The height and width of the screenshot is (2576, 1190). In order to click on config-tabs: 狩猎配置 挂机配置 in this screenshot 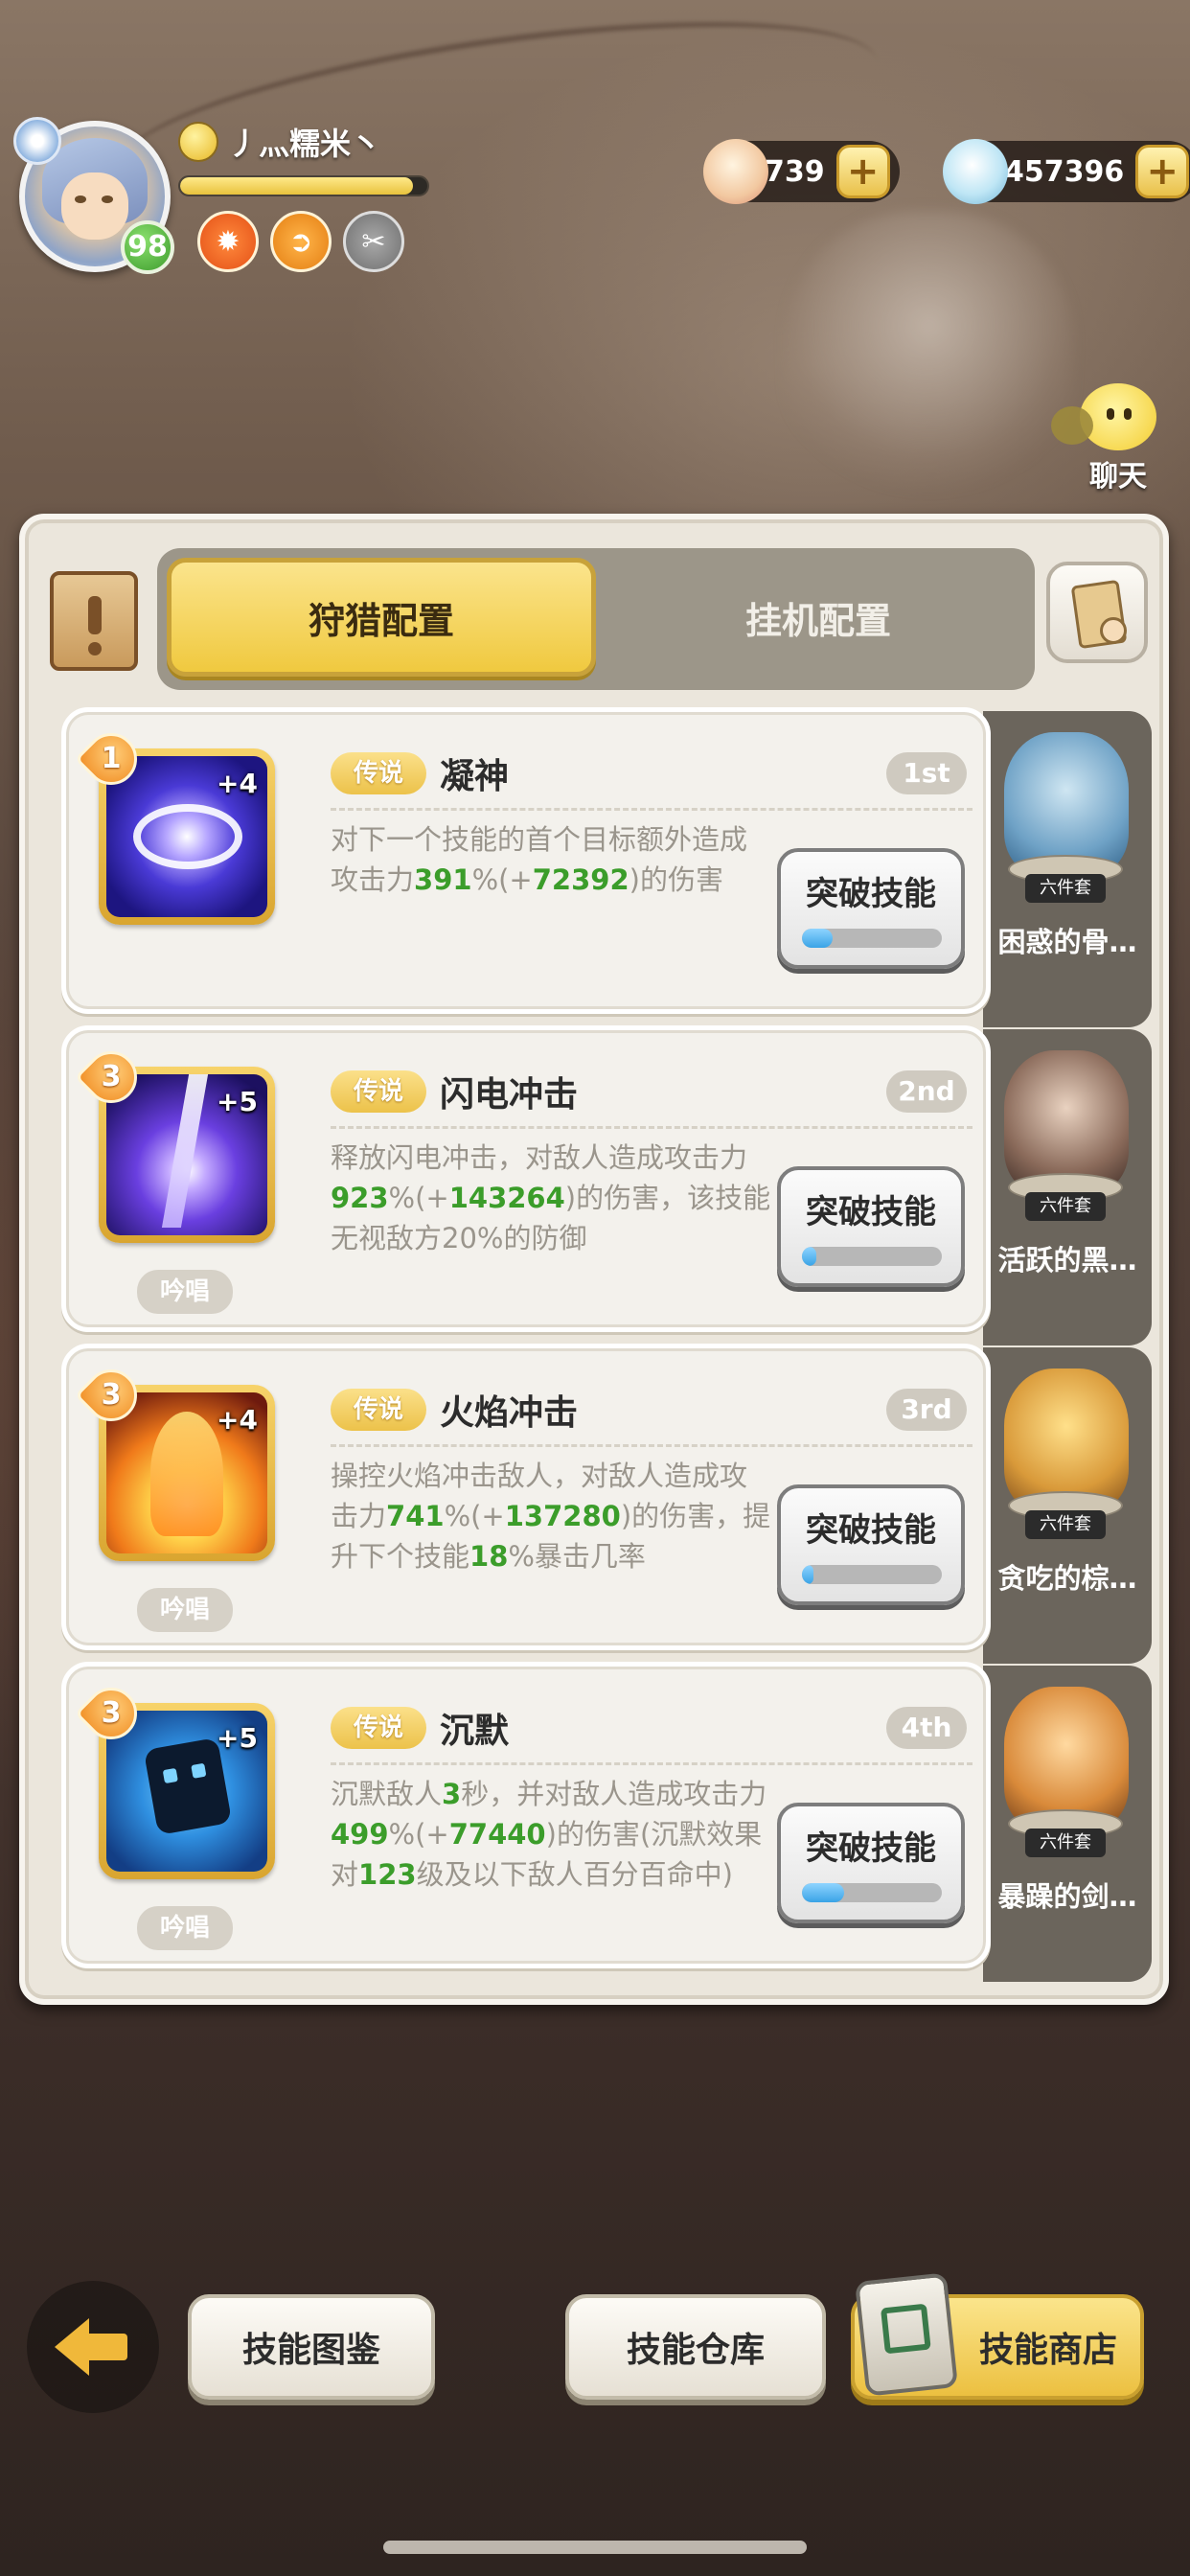, I will do `click(596, 619)`.